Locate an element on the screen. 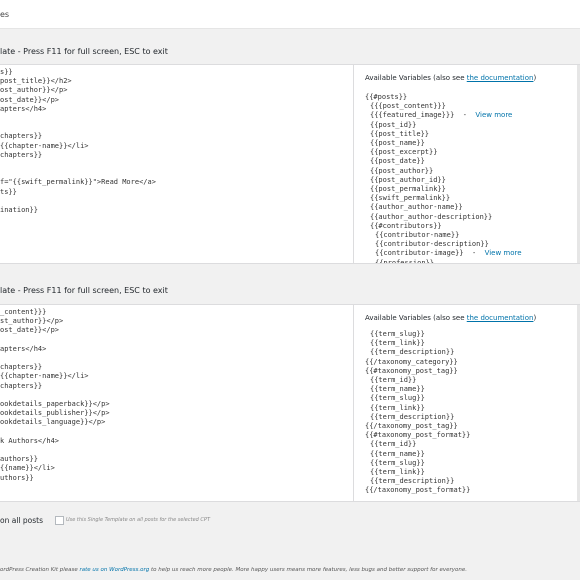 Image resolution: width=580 pixels, height=580 pixels. variable-item: {{#posts}} is located at coordinates (386, 97).